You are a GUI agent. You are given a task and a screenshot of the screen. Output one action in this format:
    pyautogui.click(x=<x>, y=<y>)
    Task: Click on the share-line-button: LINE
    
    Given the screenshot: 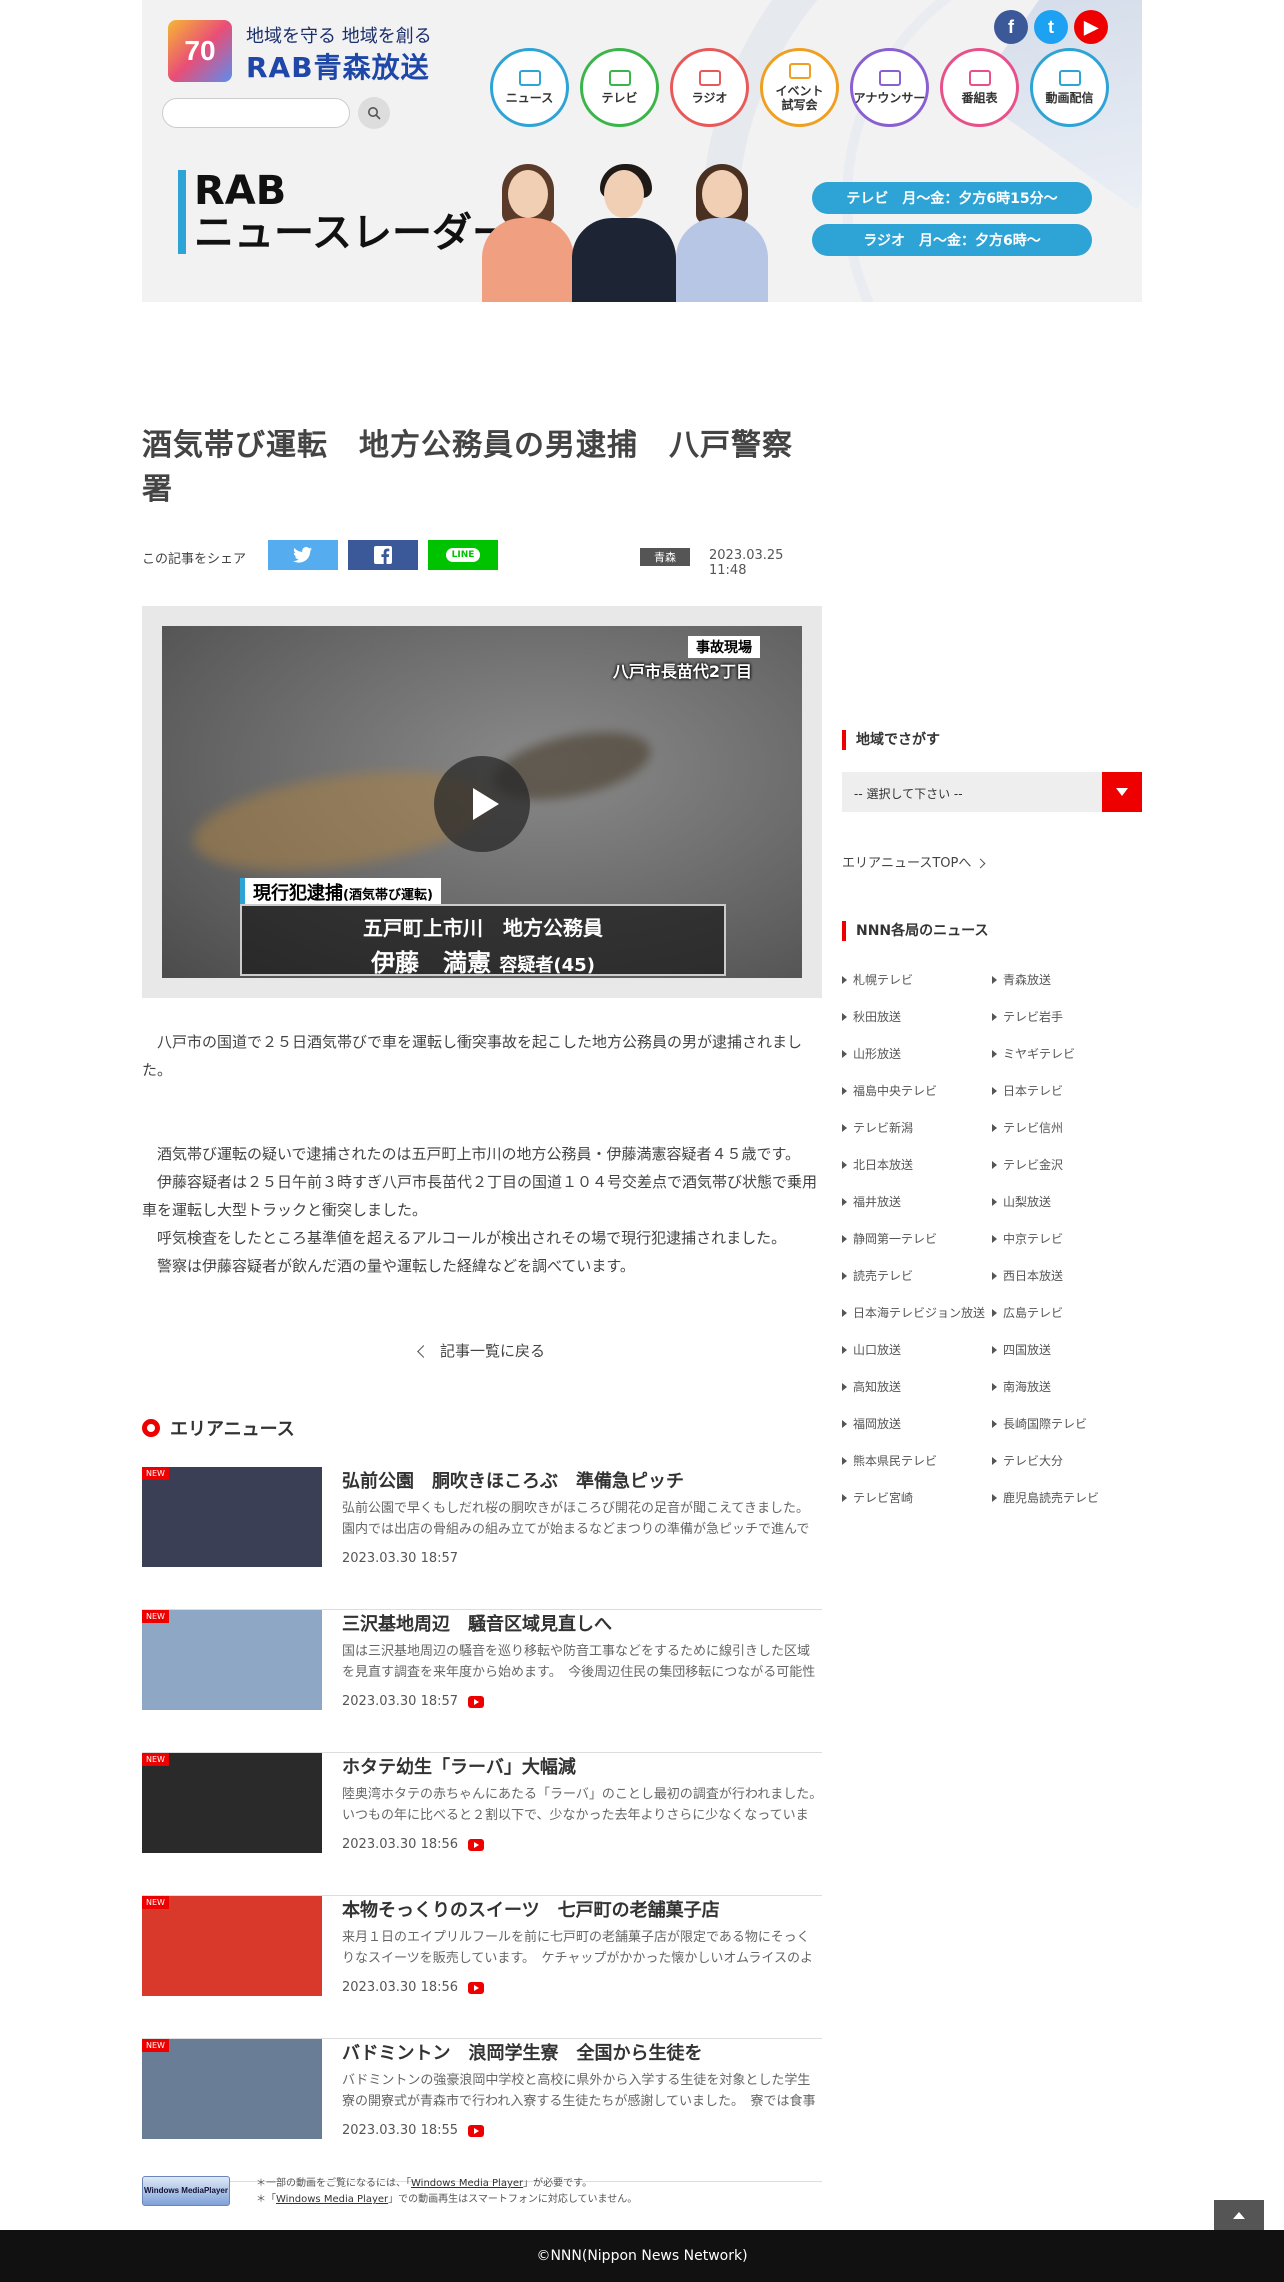 What is the action you would take?
    pyautogui.click(x=463, y=555)
    